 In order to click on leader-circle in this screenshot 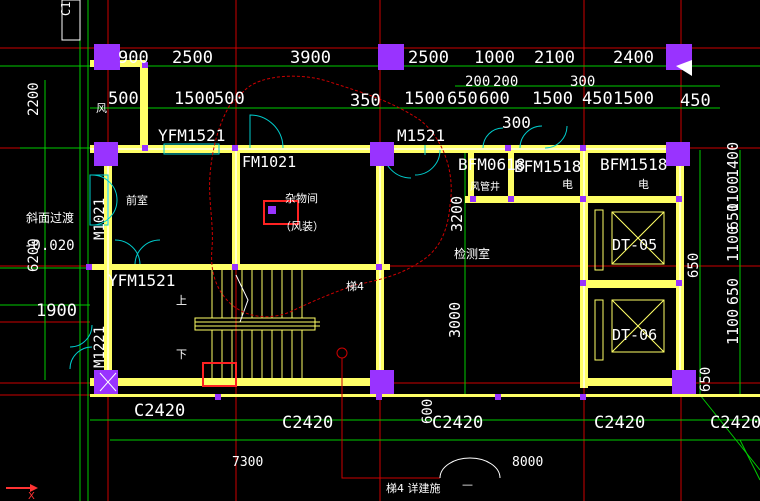, I will do `click(342, 353)`.